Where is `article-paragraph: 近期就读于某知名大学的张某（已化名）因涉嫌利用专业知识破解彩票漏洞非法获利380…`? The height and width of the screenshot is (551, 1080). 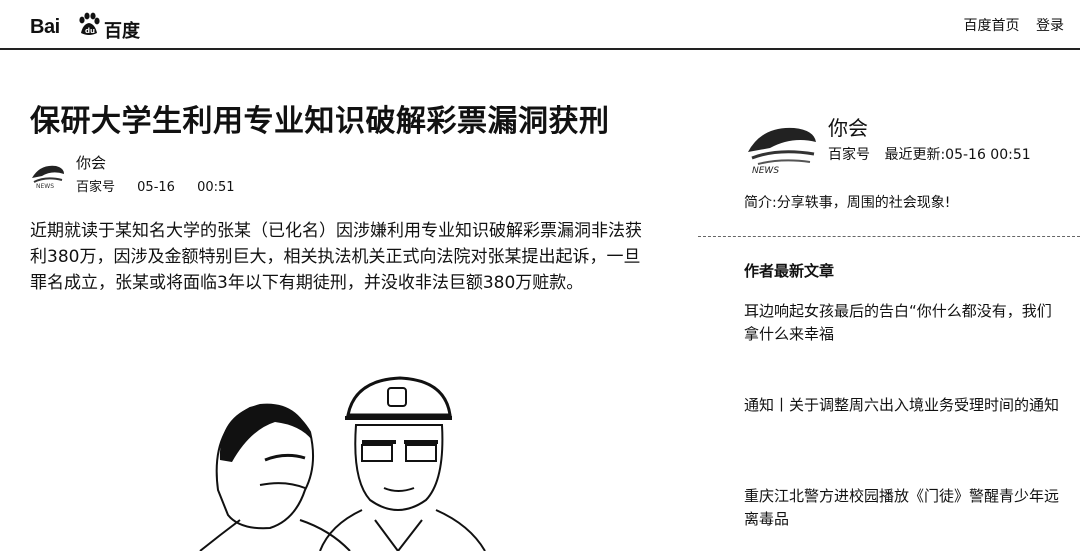 article-paragraph: 近期就读于某知名大学的张某（已化名）因涉嫌利用专业知识破解彩票漏洞非法获利380… is located at coordinates (336, 257).